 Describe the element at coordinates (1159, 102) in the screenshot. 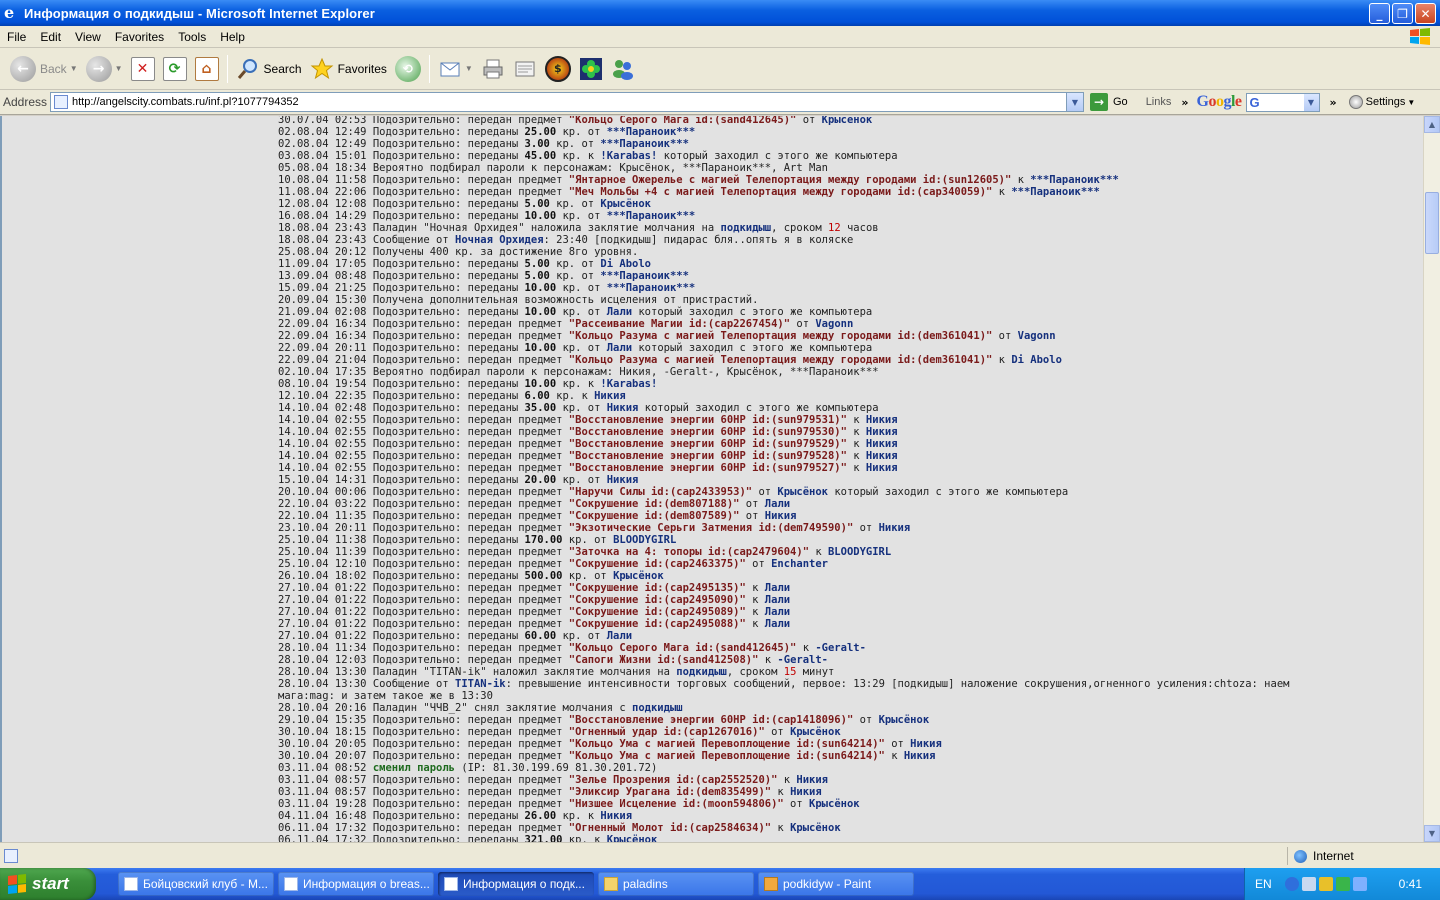

I see `links-toolbar: Links` at that location.